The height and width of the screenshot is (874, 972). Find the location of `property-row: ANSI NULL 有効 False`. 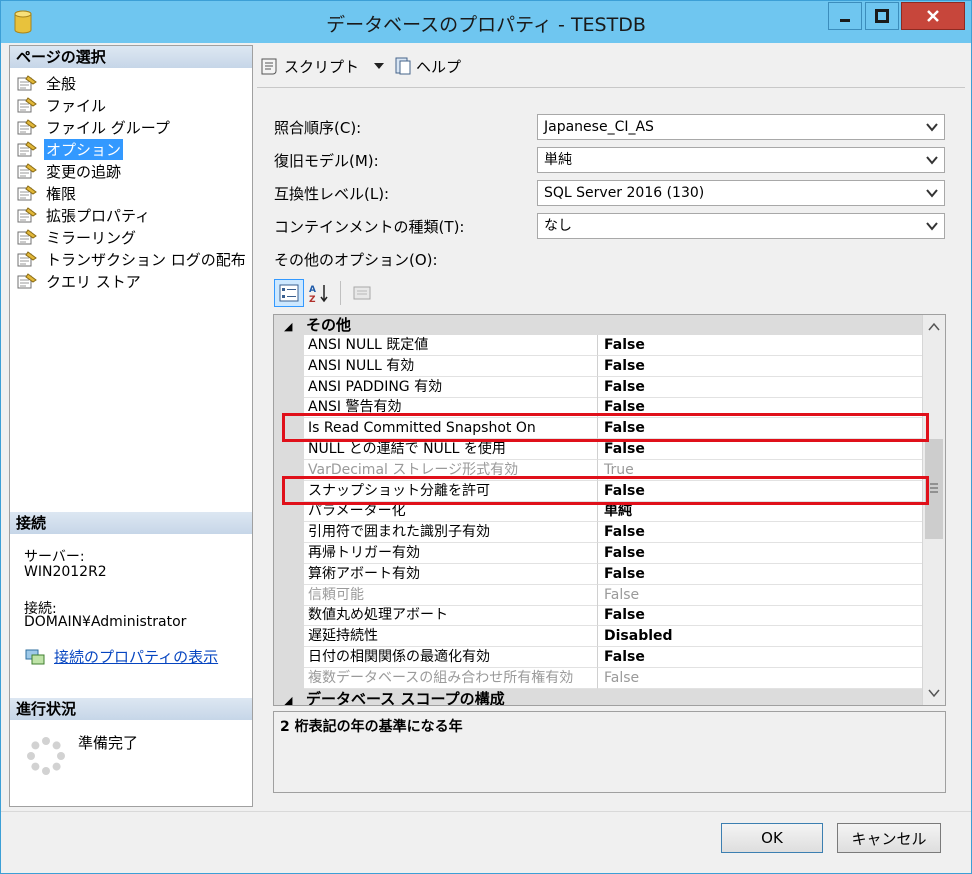

property-row: ANSI NULL 有効 False is located at coordinates (598, 366).